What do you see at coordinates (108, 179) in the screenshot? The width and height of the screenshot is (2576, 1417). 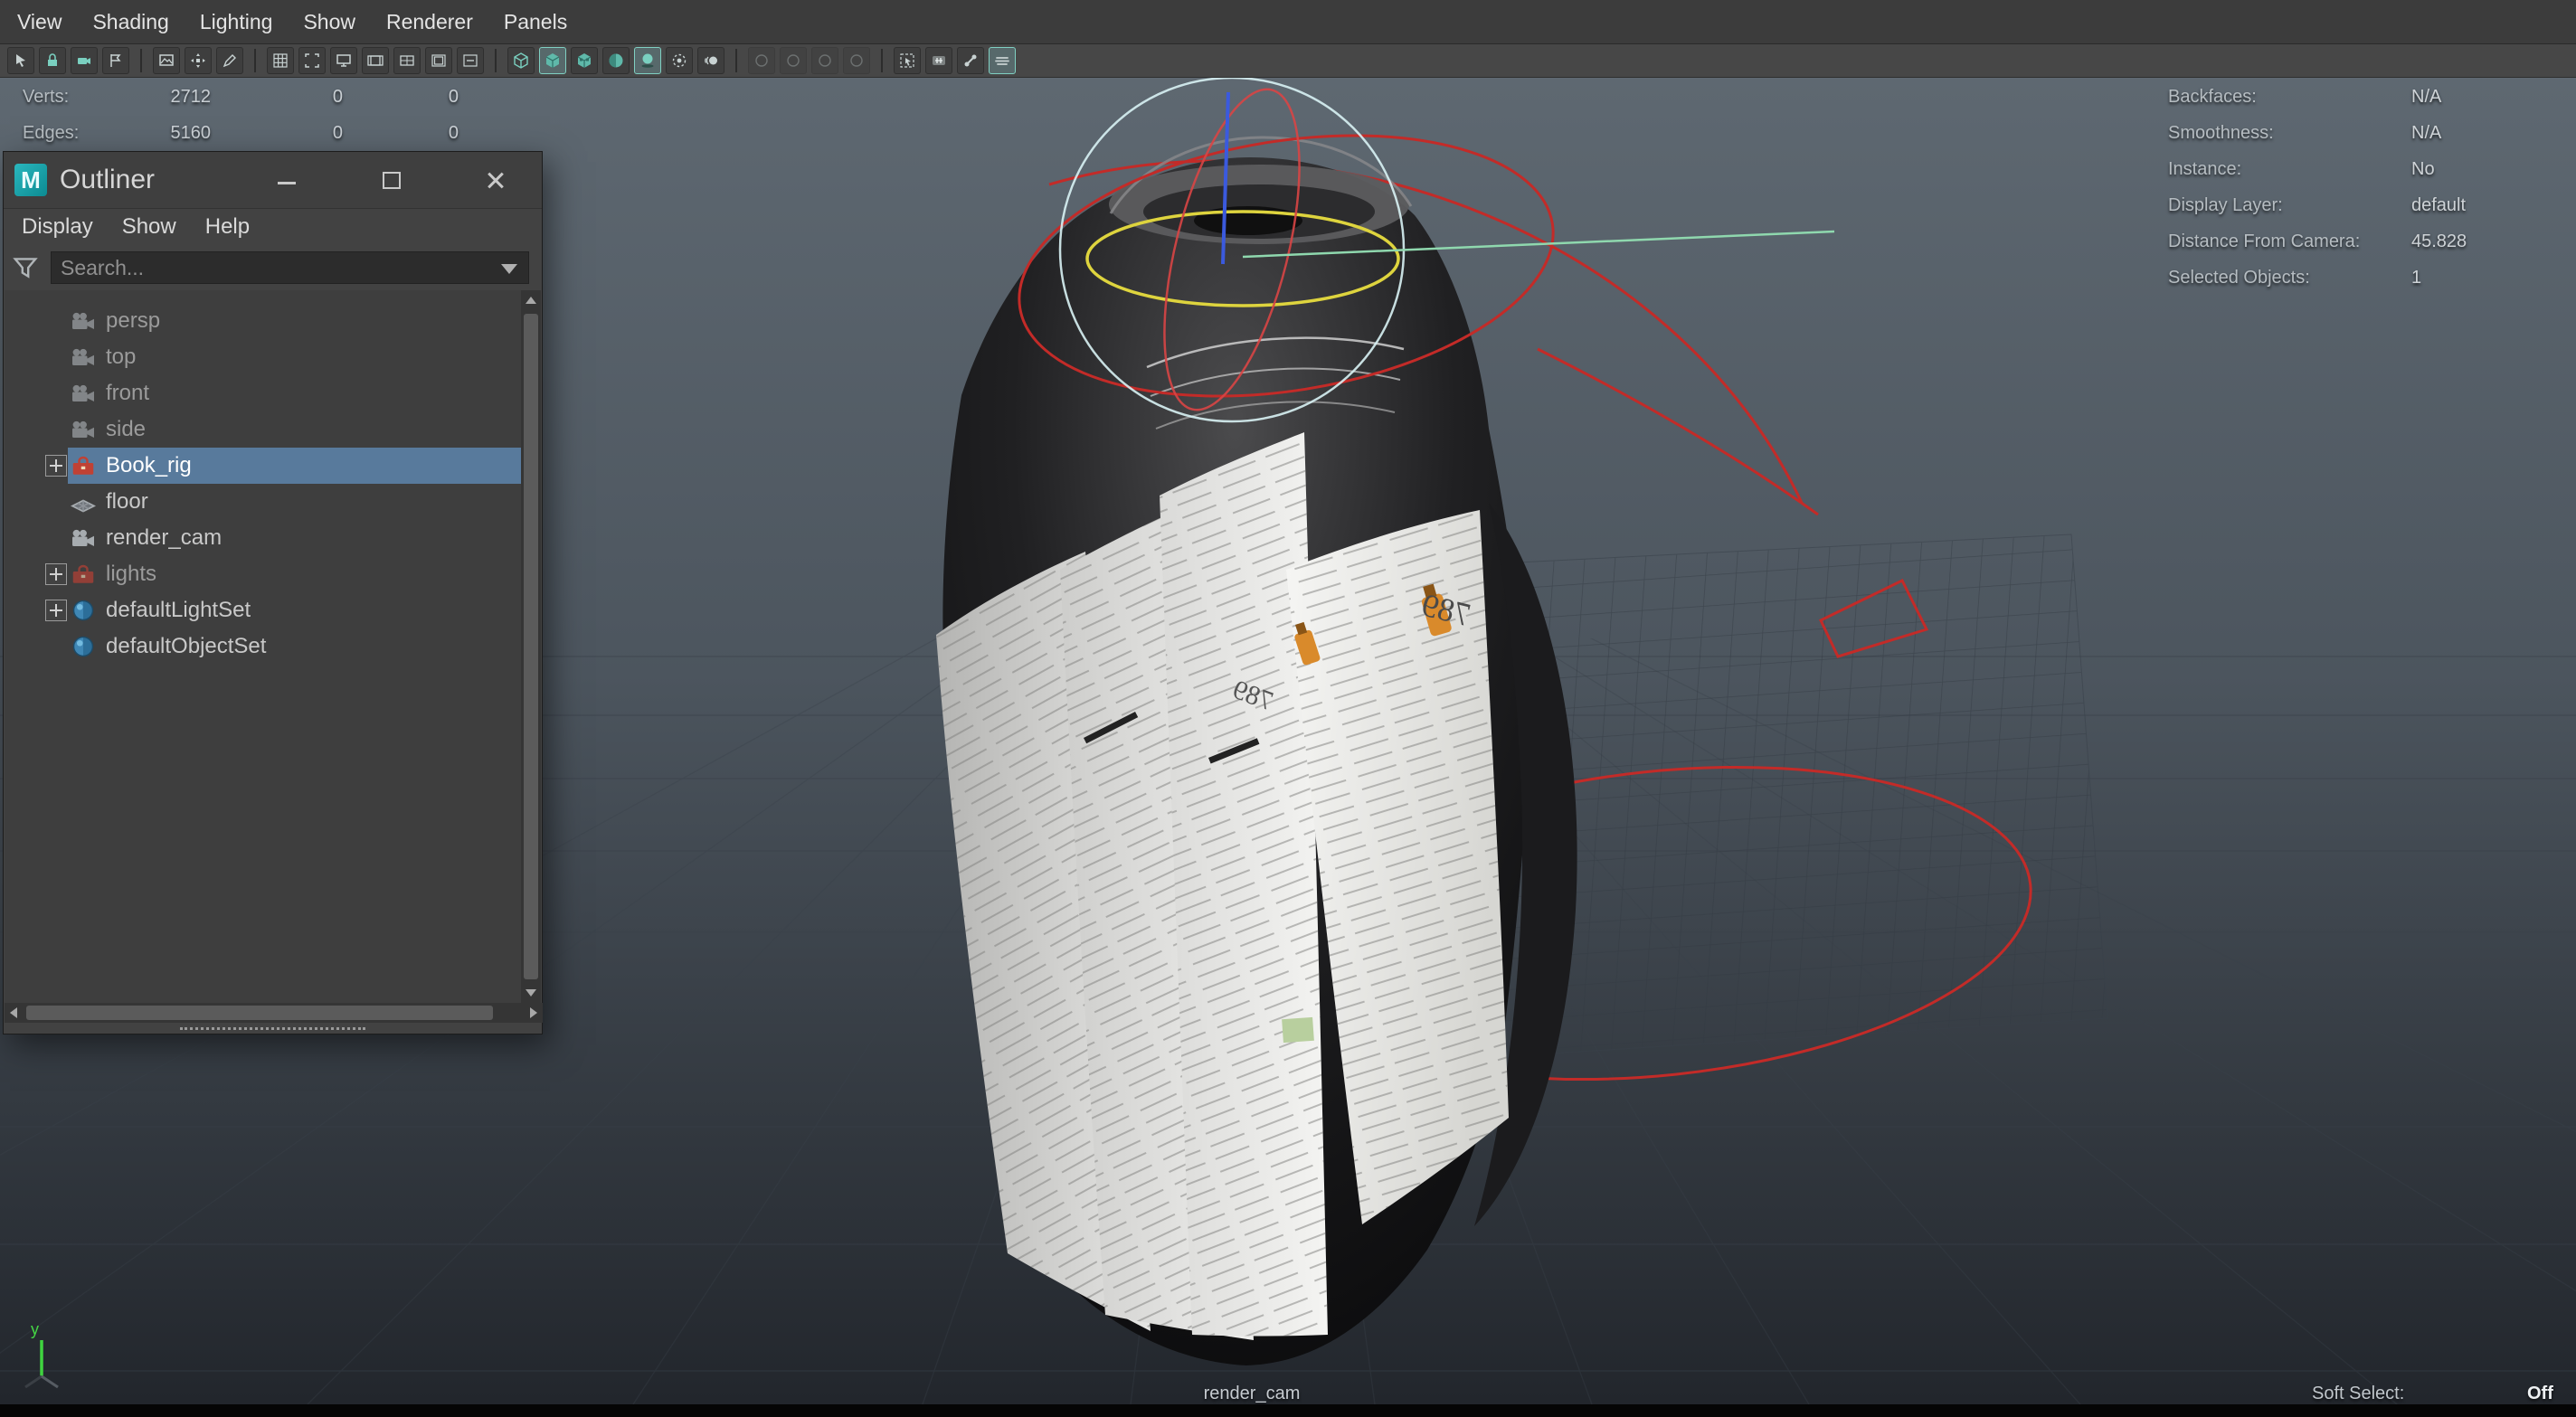 I see `outliner-title: Outliner` at bounding box center [108, 179].